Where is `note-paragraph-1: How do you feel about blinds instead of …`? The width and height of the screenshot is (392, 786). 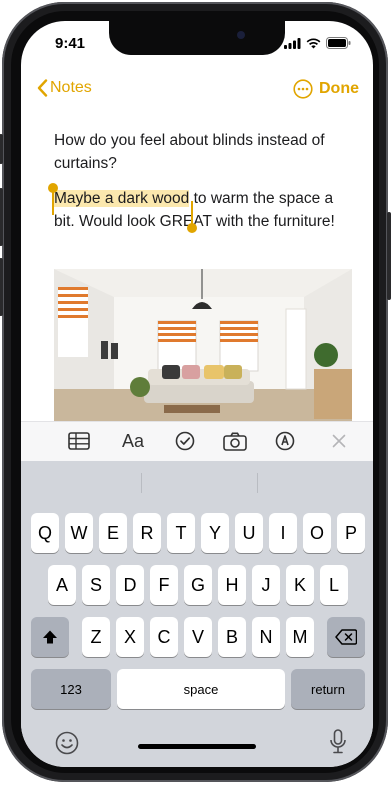 note-paragraph-1: How do you feel about blinds instead of … is located at coordinates (189, 152).